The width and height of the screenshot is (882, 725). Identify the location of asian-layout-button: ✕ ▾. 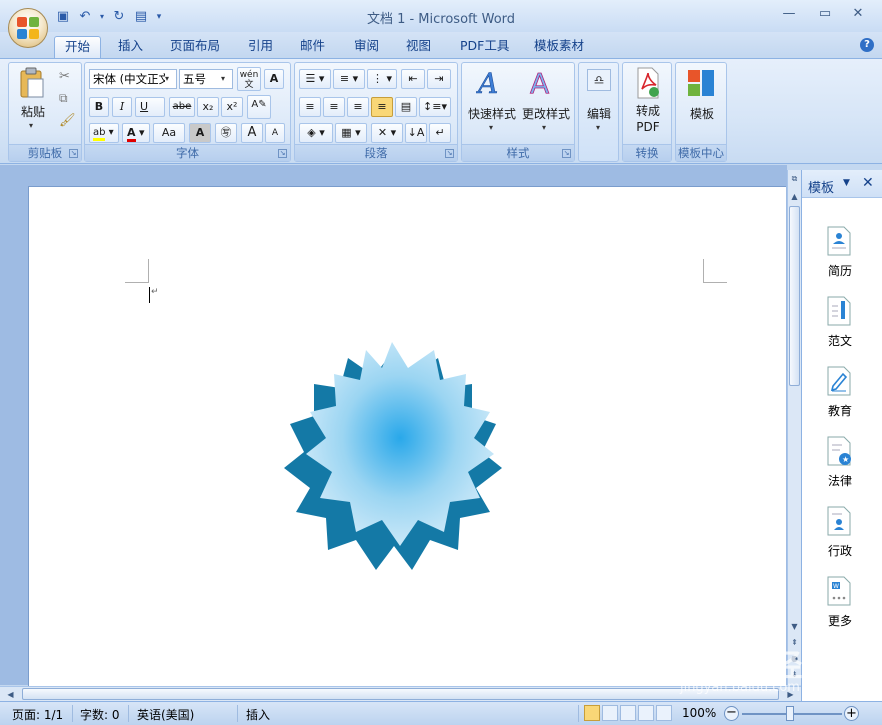
(387, 133).